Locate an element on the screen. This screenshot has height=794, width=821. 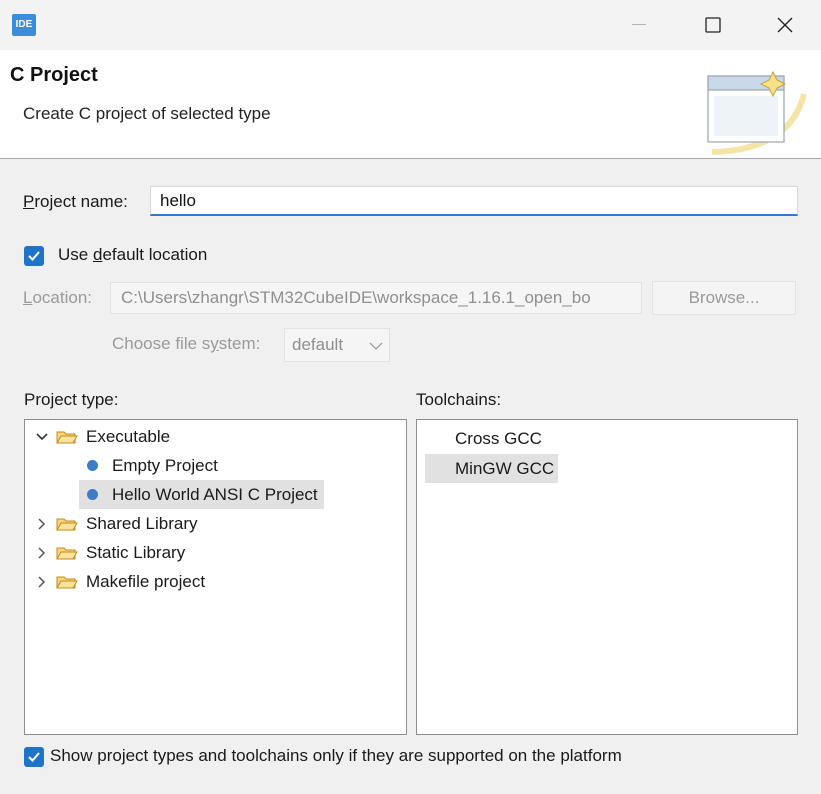
maximize-icon is located at coordinates (713, 25).